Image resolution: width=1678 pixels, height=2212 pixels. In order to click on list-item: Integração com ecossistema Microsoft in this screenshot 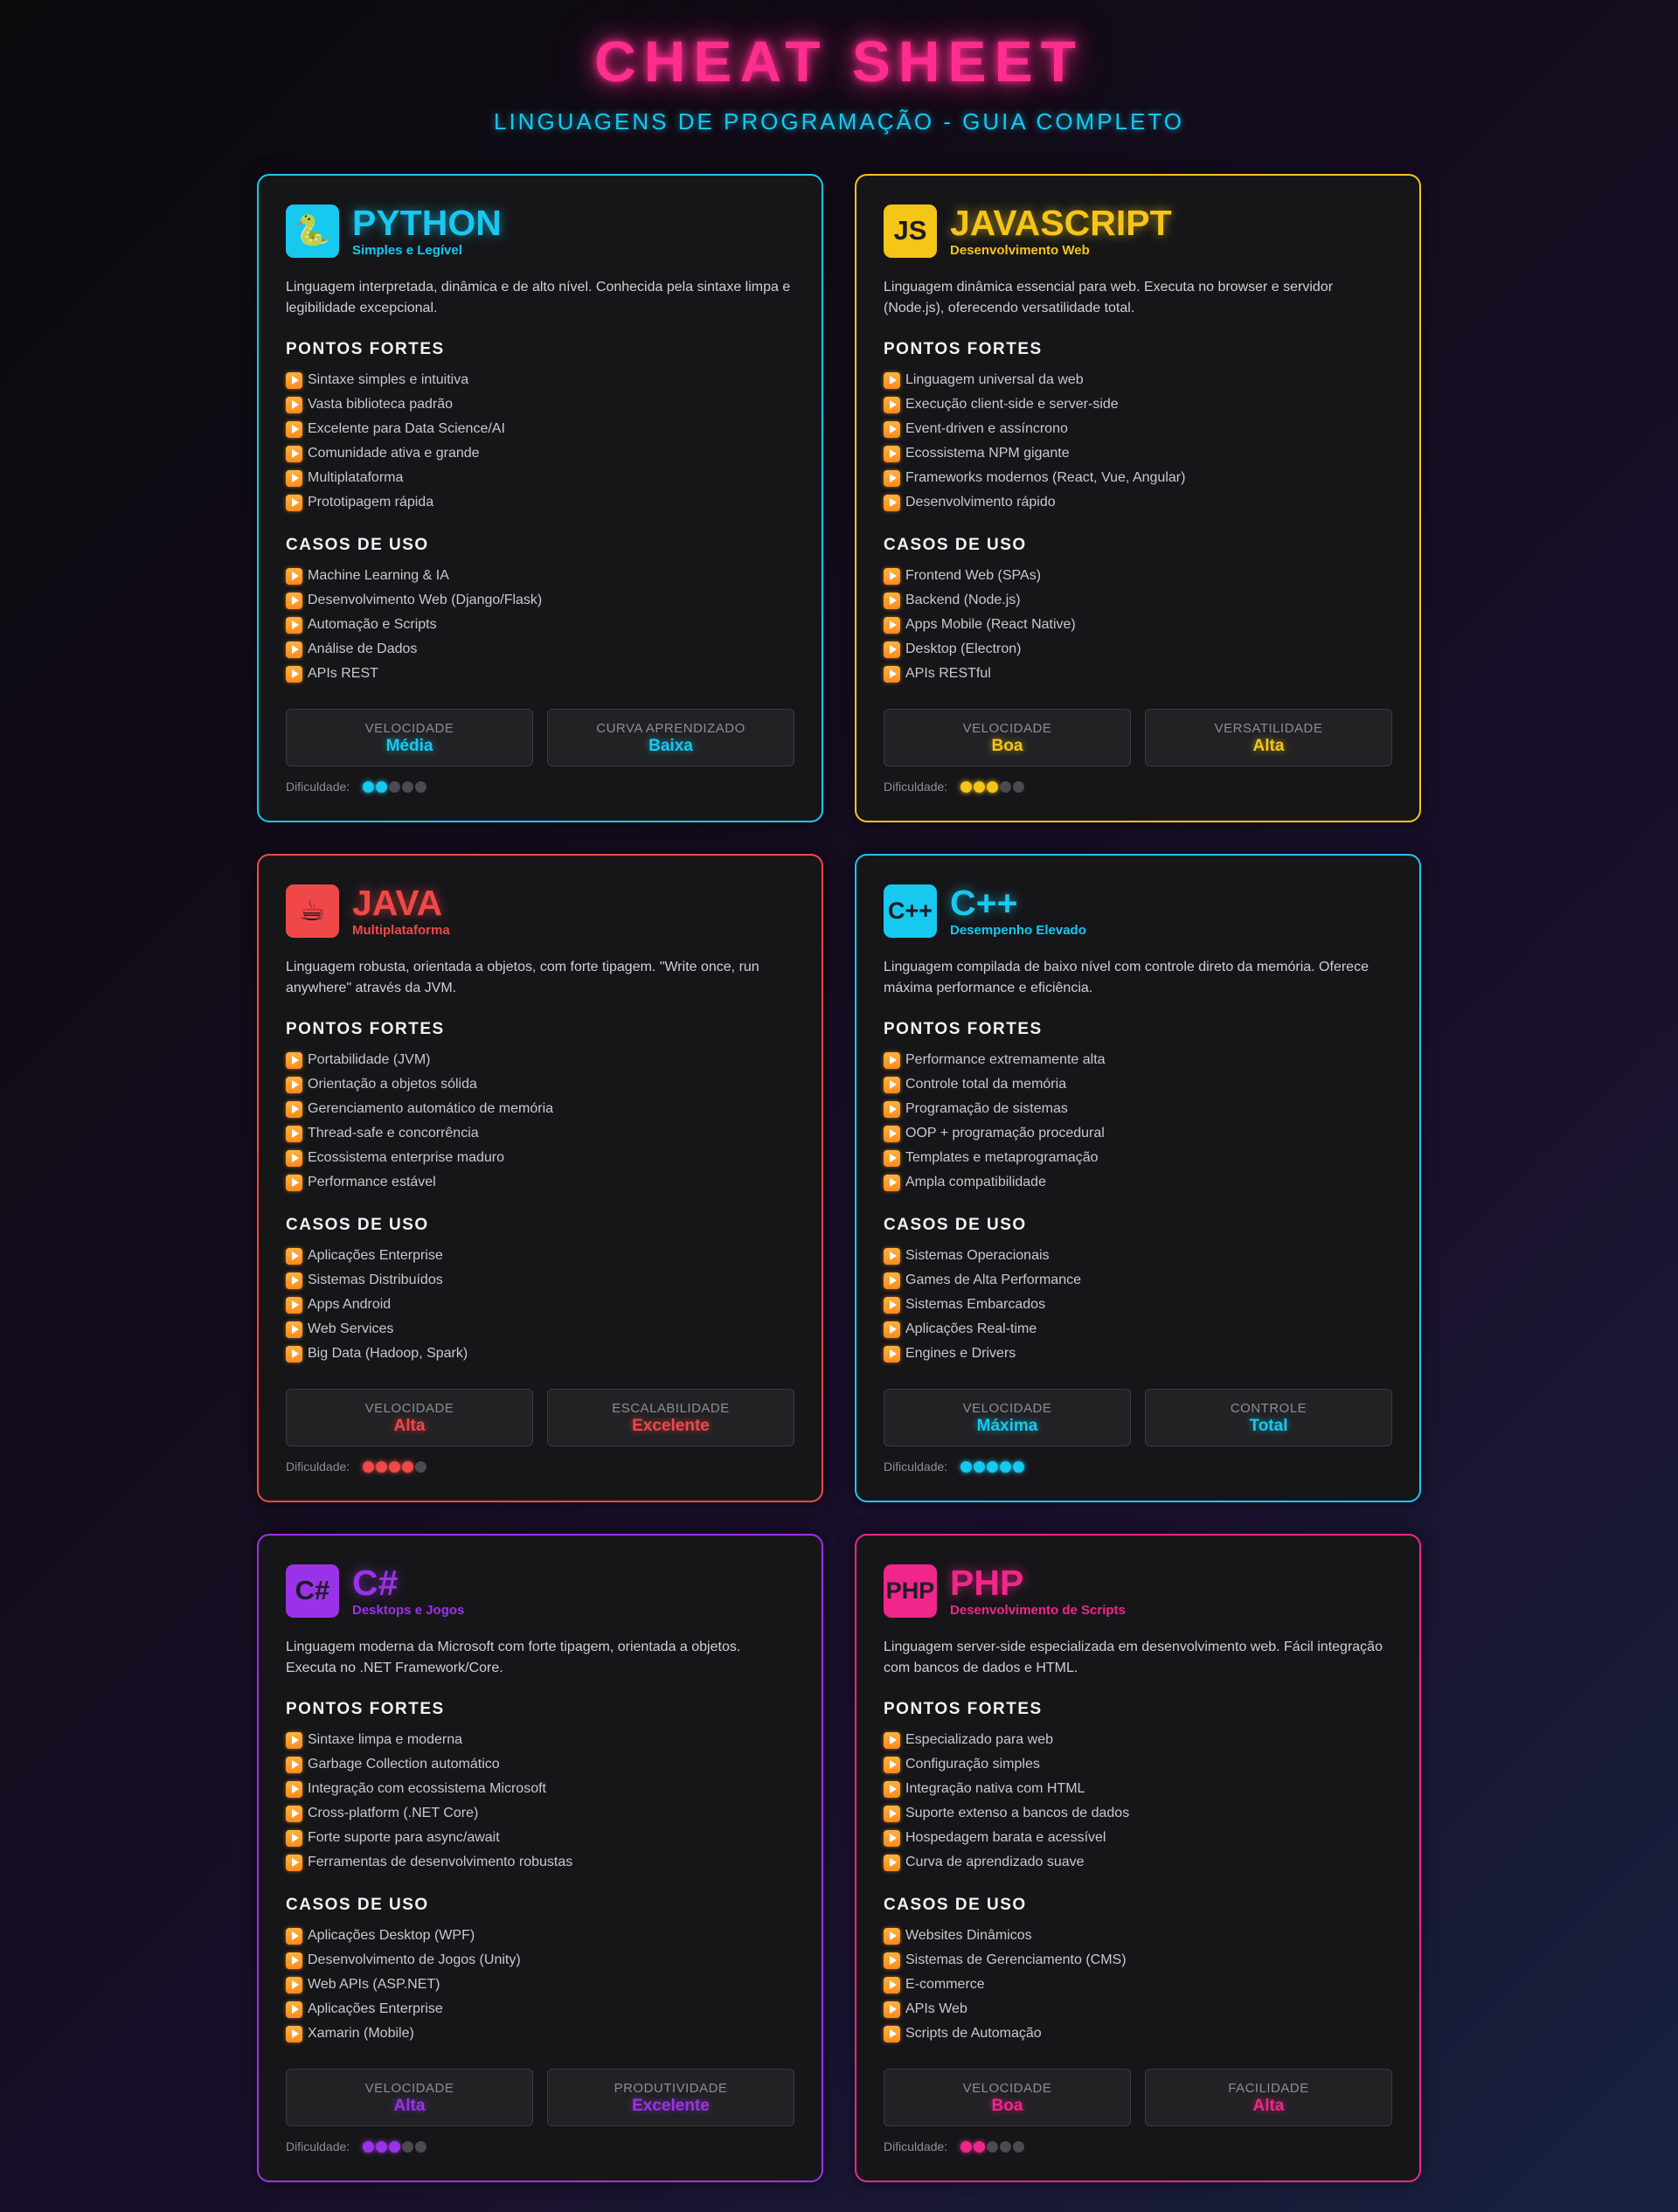, I will do `click(540, 1789)`.